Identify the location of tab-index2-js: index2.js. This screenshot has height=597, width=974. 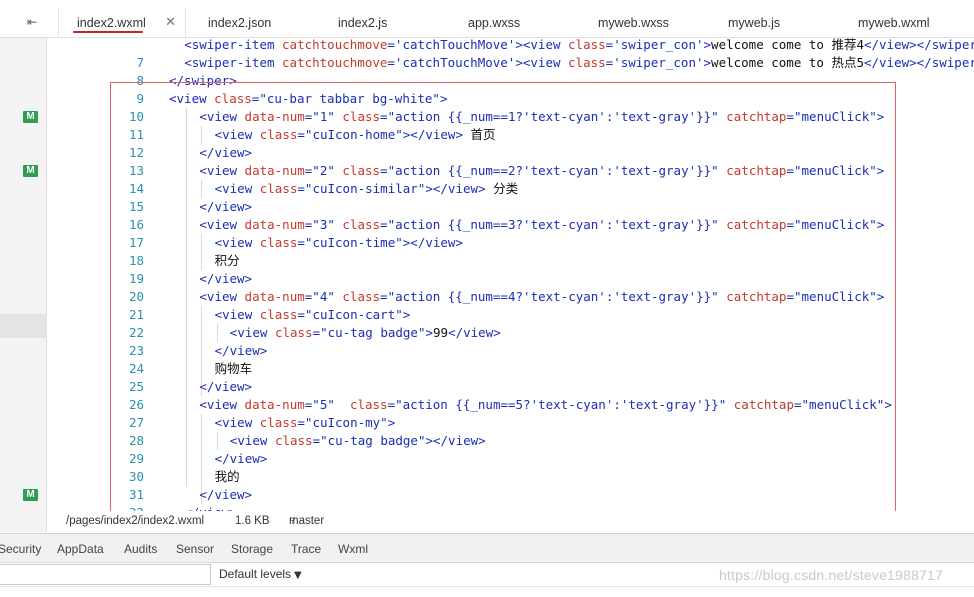
(362, 23).